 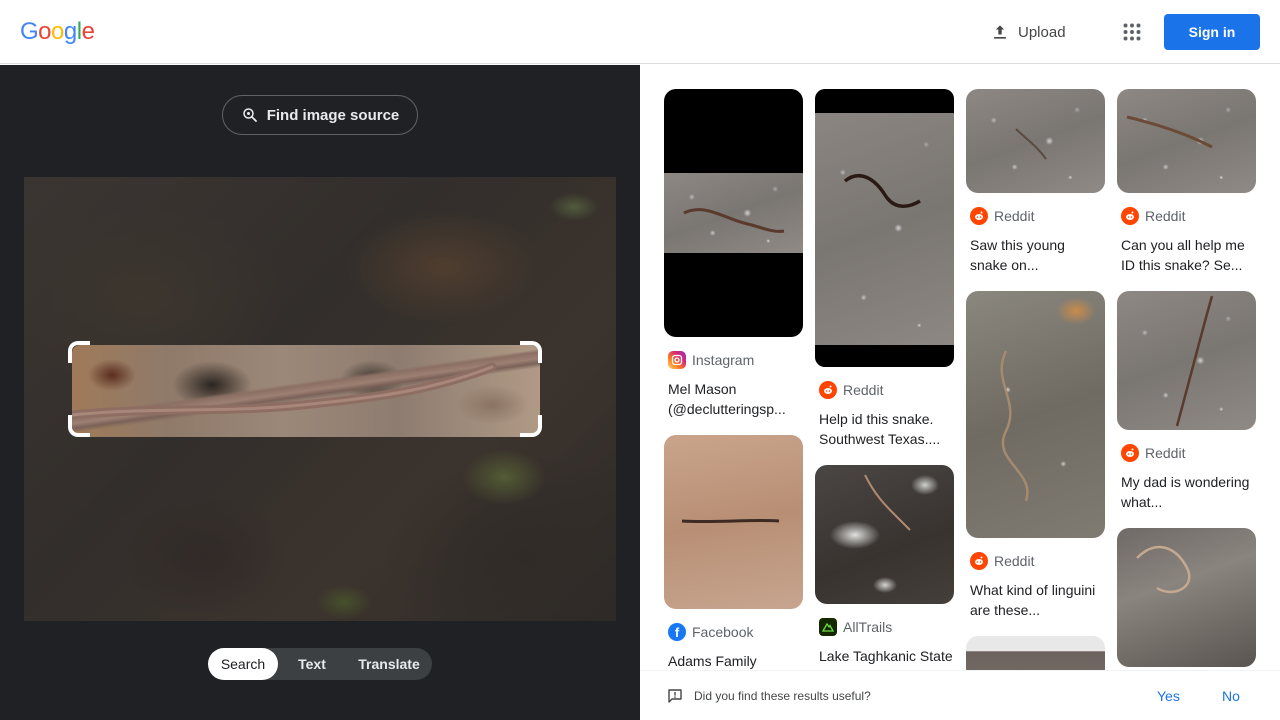 What do you see at coordinates (531, 352) in the screenshot?
I see `selection-handle-top-right` at bounding box center [531, 352].